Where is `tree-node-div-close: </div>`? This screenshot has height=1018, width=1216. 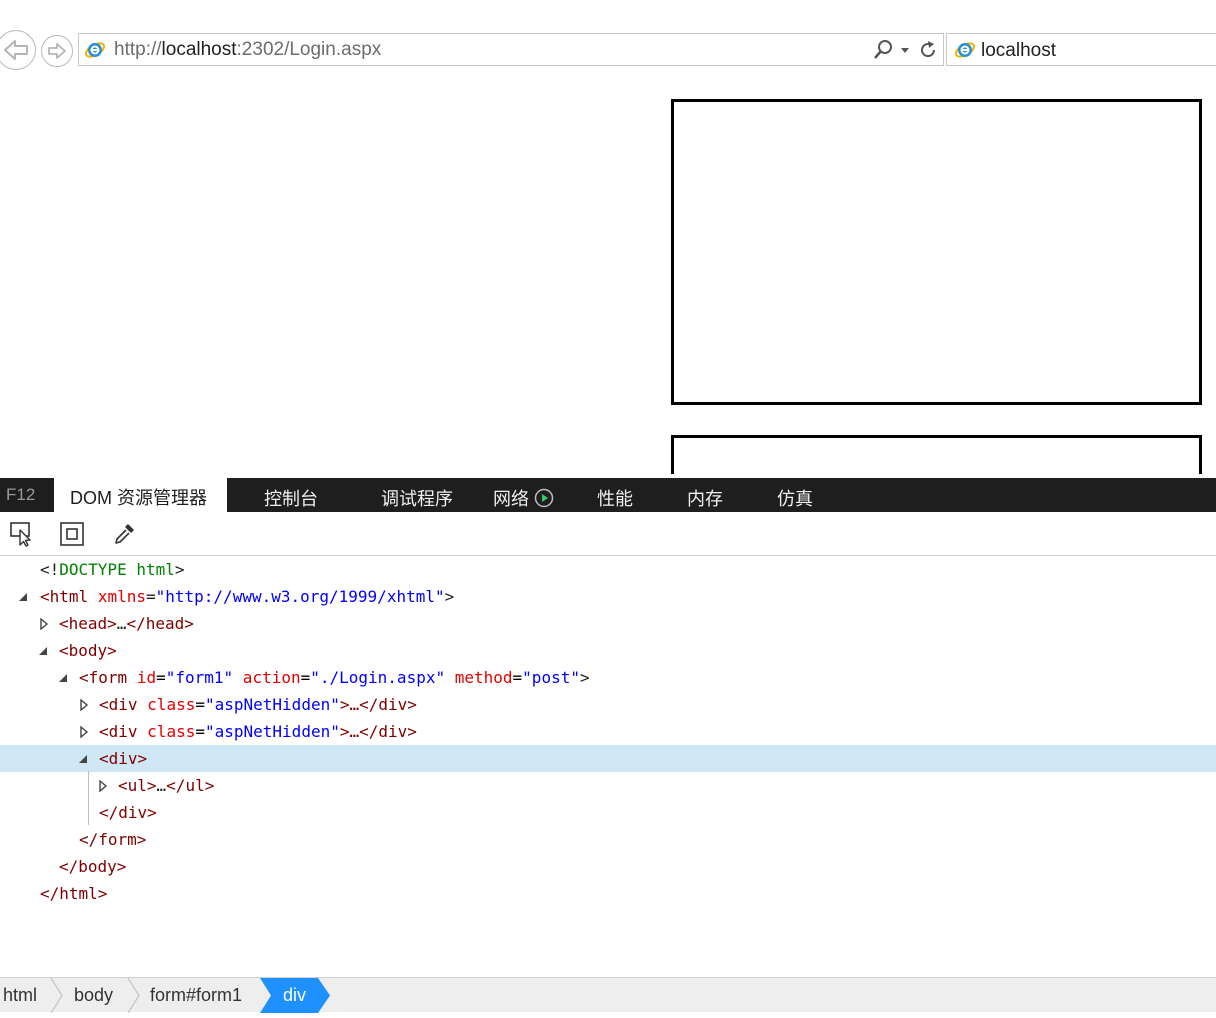 tree-node-div-close: </div> is located at coordinates (608, 812).